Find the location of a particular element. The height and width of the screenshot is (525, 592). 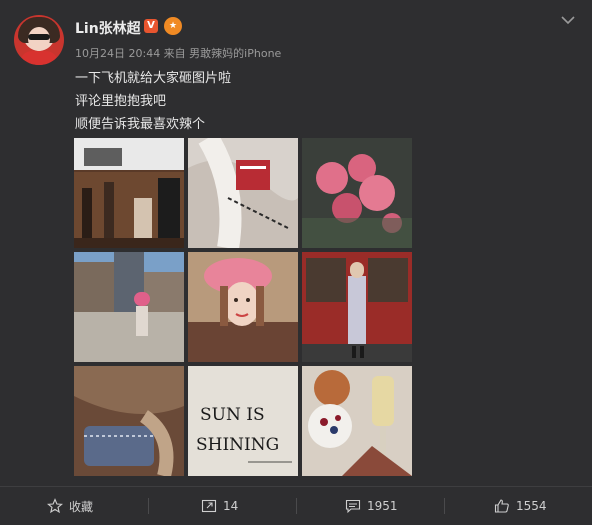

member-crown-icon: ★ is located at coordinates (173, 26).